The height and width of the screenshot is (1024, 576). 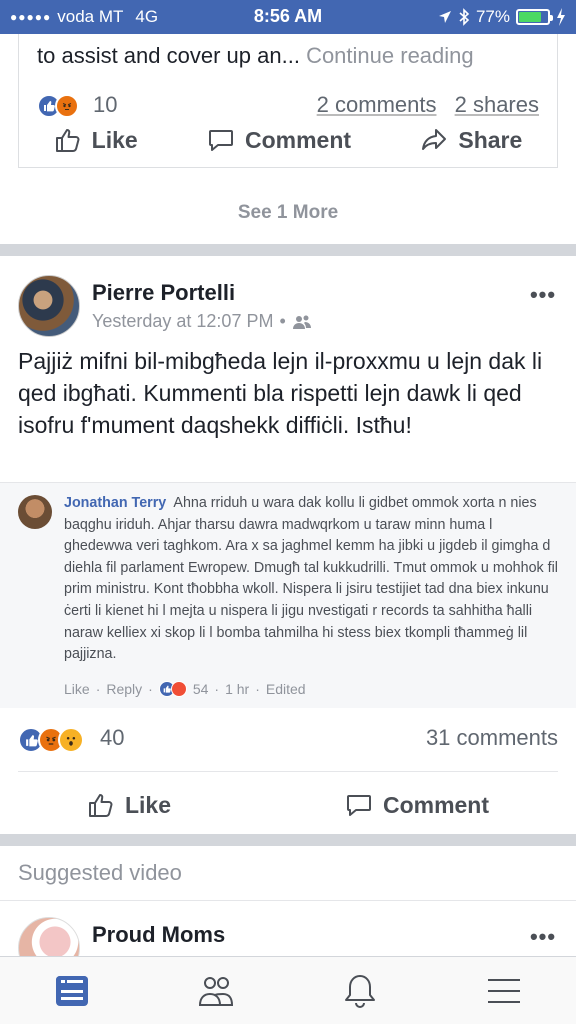 What do you see at coordinates (158, 935) in the screenshot?
I see `page-name: Proud Moms` at bounding box center [158, 935].